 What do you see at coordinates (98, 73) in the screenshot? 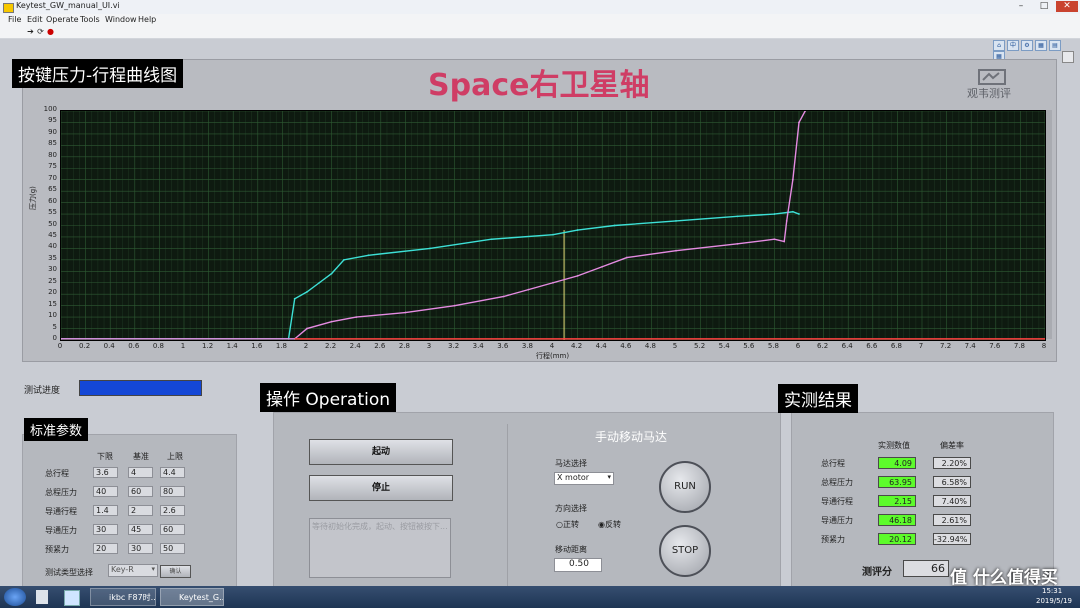
I see `chart-section-label: 按键压力-行程曲线图` at bounding box center [98, 73].